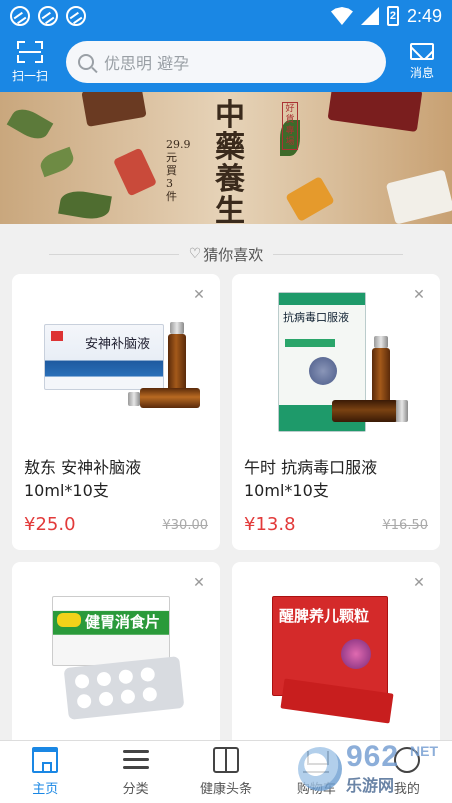  What do you see at coordinates (233, 254) in the screenshot?
I see `section-title-text: 猜你喜欢` at bounding box center [233, 254].